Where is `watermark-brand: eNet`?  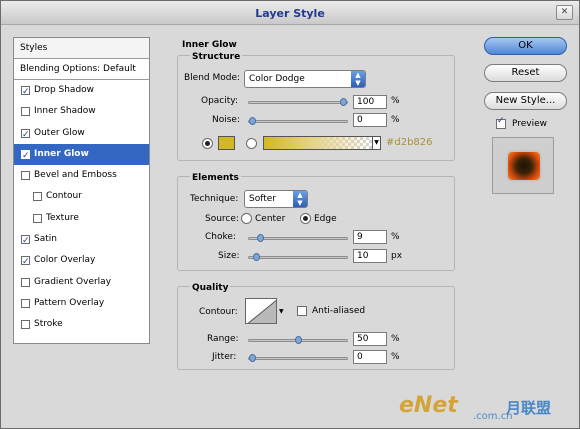 watermark-brand: eNet is located at coordinates (428, 405).